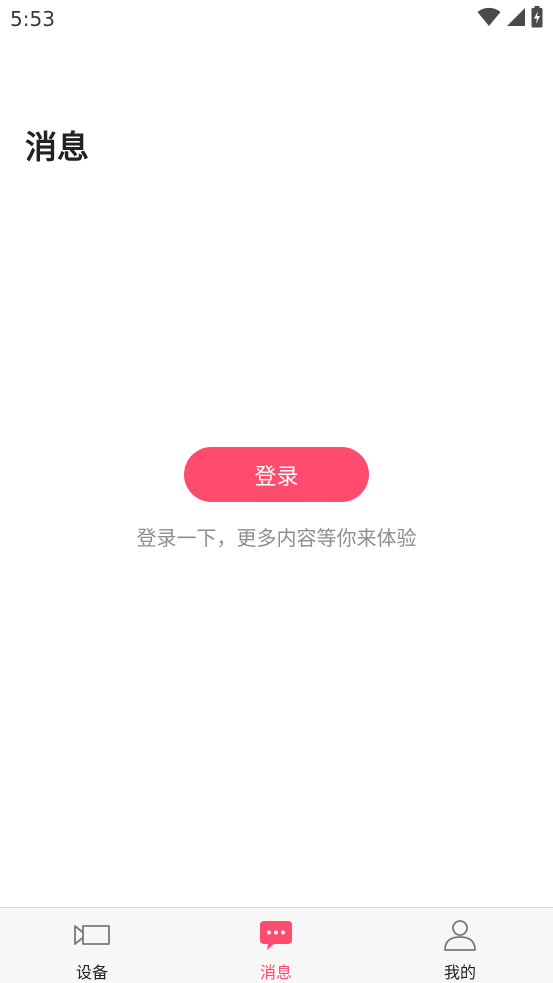  What do you see at coordinates (516, 17) in the screenshot?
I see `cell-signal-icon` at bounding box center [516, 17].